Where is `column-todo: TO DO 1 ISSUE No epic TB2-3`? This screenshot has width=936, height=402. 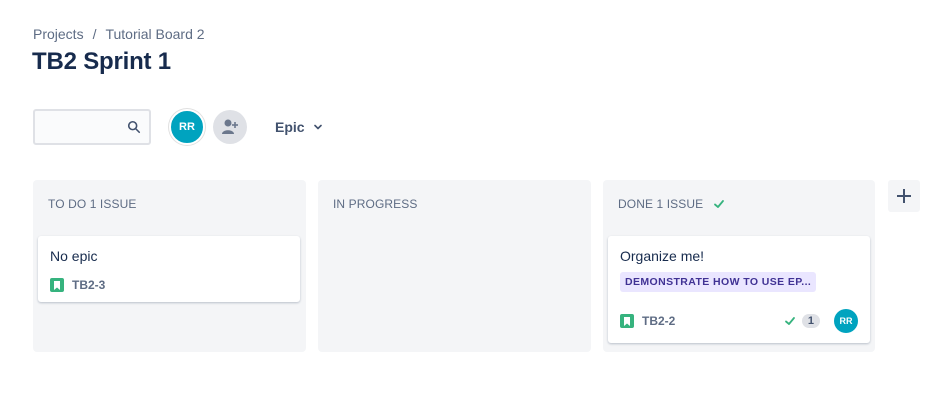
column-todo: TO DO 1 ISSUE No epic TB2-3 is located at coordinates (169, 266).